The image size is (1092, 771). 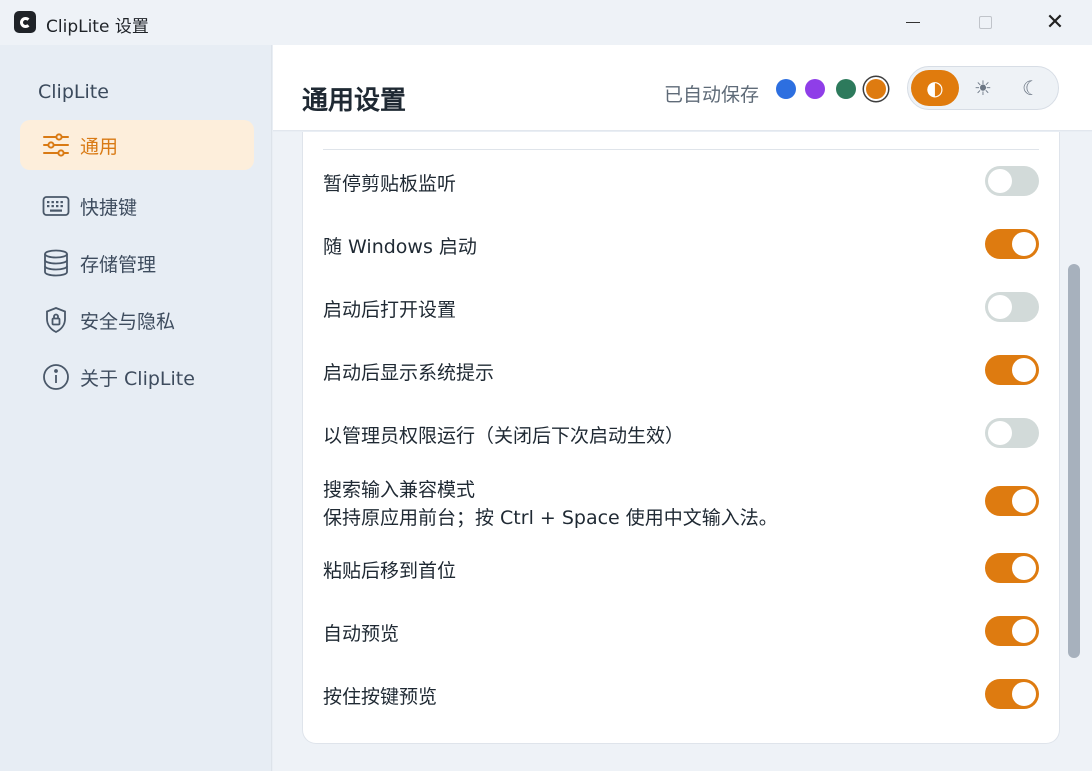 I want to click on theme-mode-switcher: ◐ ☀ ☾, so click(x=983, y=88).